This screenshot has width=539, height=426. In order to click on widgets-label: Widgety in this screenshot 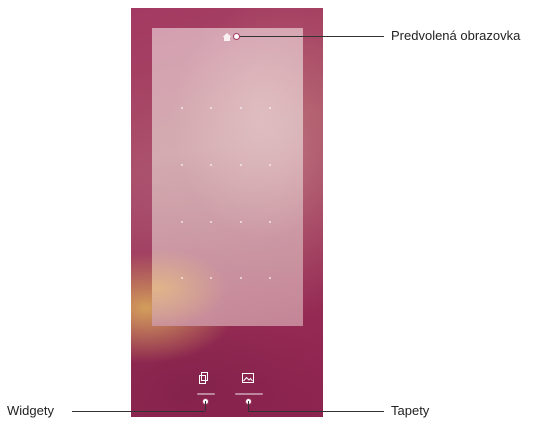, I will do `click(30, 410)`.